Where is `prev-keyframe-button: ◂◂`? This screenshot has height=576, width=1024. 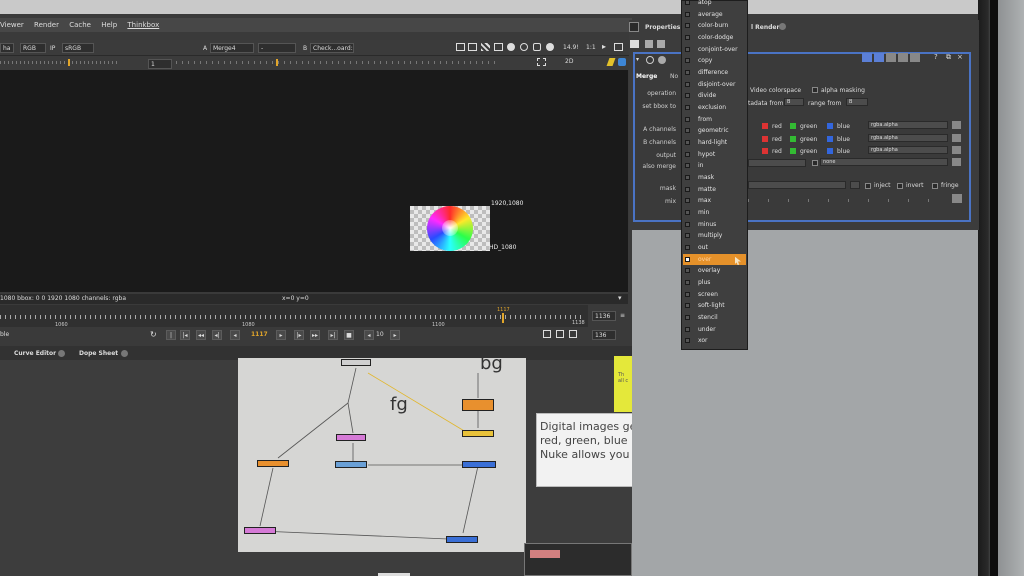 prev-keyframe-button: ◂◂ is located at coordinates (201, 335).